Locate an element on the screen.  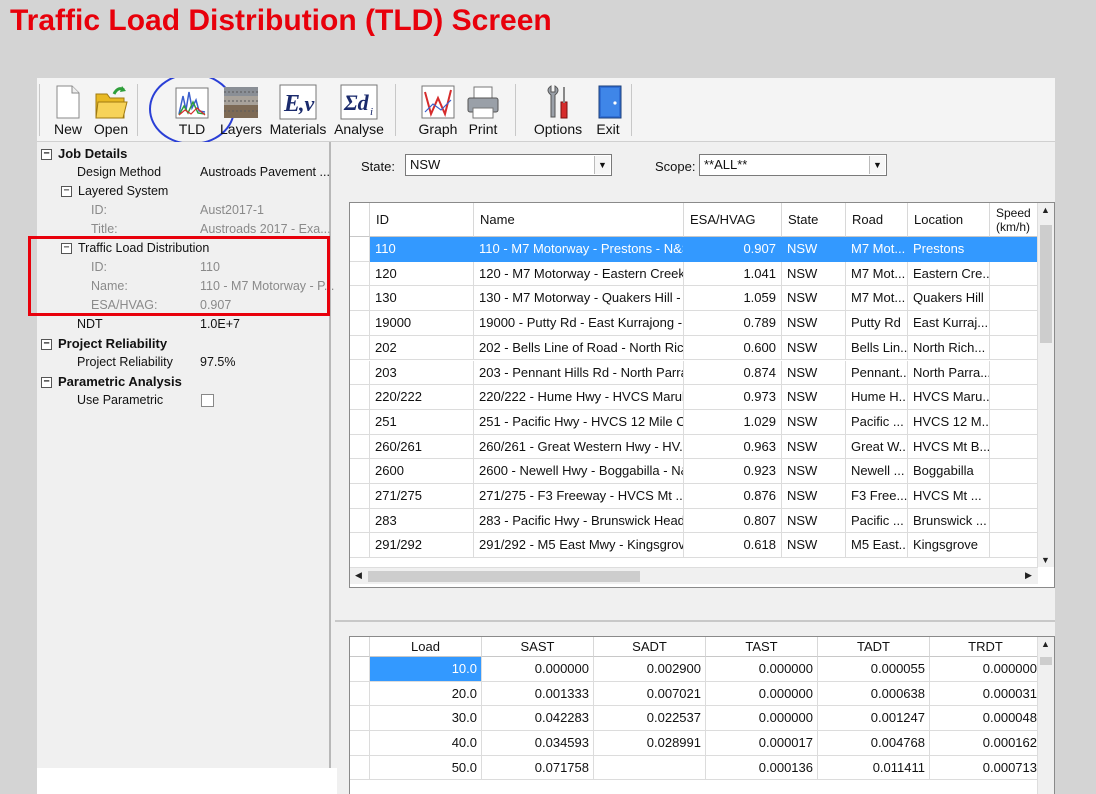
table-cell: 0.034593 is located at coordinates (538, 743).